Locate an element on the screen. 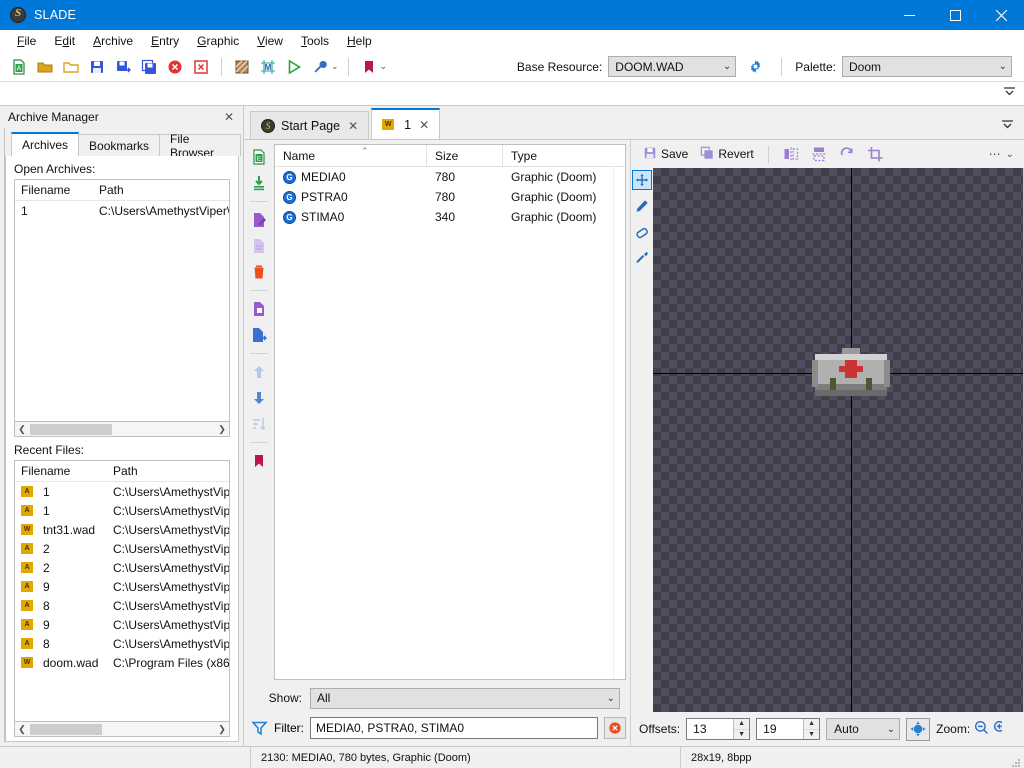  minimize-button is located at coordinates (909, 15).